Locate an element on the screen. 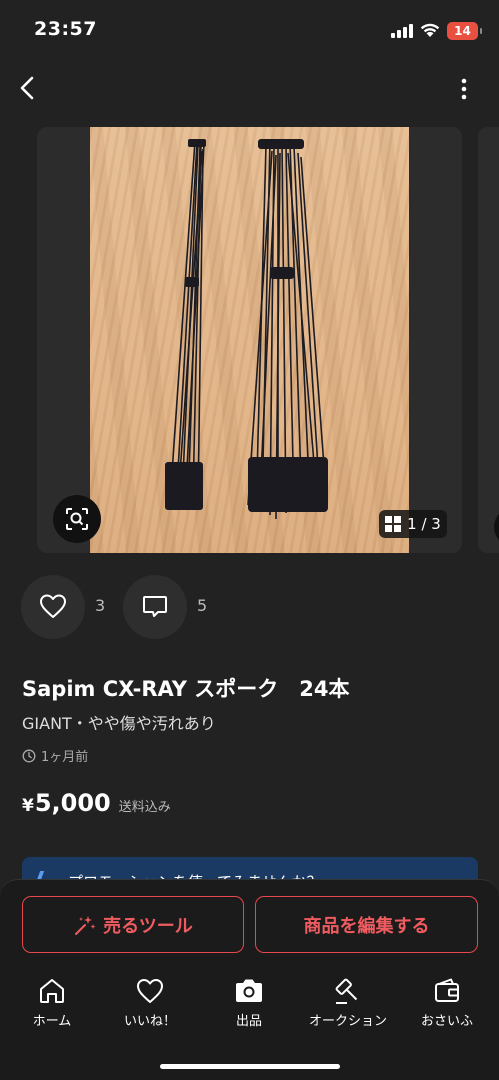 Image resolution: width=499 pixels, height=1080 pixels. price-currency: ¥ is located at coordinates (28, 806).